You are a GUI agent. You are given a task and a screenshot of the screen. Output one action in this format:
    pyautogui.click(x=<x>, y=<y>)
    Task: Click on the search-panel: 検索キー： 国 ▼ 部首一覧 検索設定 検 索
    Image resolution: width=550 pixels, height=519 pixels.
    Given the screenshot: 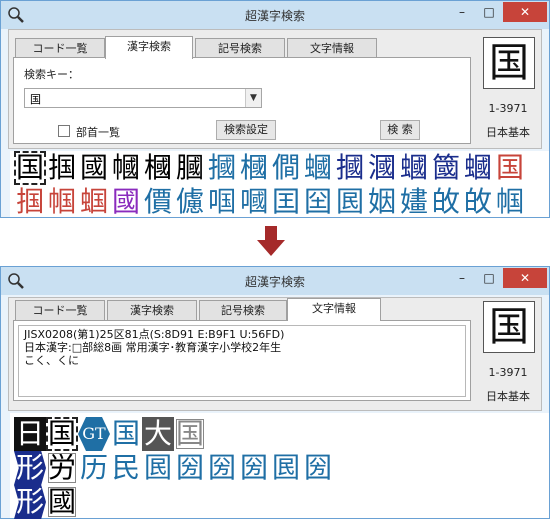 What is the action you would take?
    pyautogui.click(x=242, y=100)
    